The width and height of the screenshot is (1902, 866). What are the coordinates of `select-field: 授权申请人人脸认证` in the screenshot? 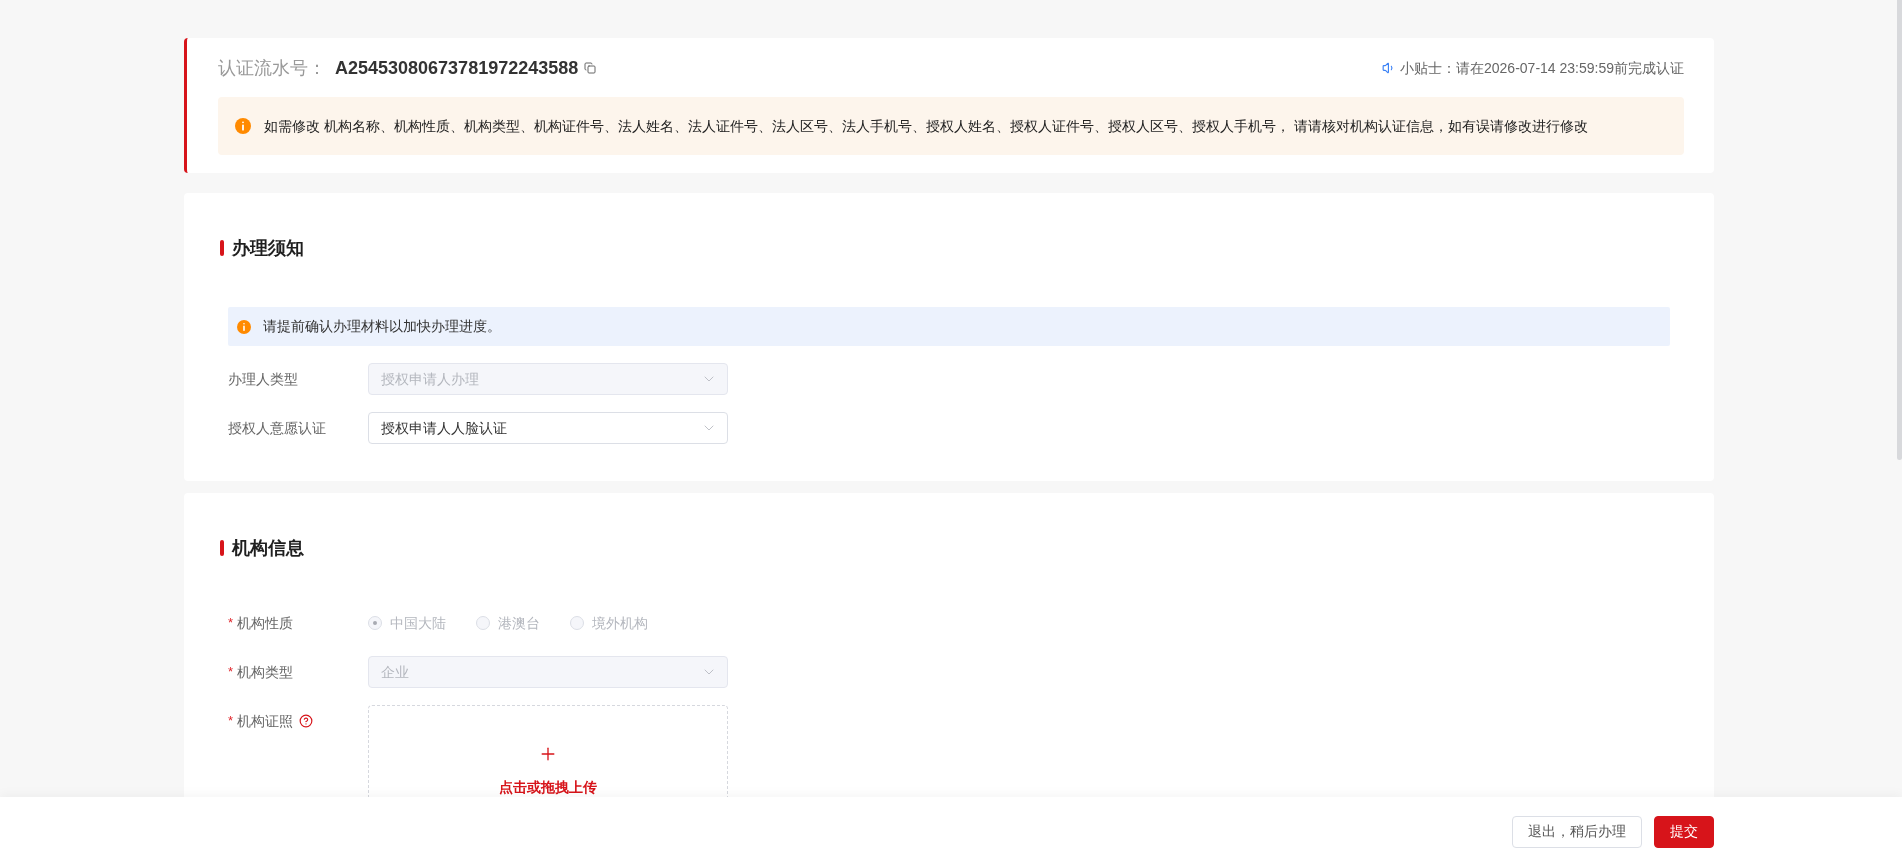 It's located at (548, 428).